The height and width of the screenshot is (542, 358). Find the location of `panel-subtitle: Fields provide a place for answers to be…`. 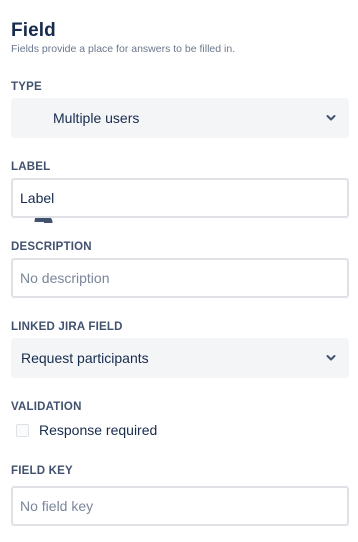

panel-subtitle: Fields provide a place for answers to be… is located at coordinates (123, 49).